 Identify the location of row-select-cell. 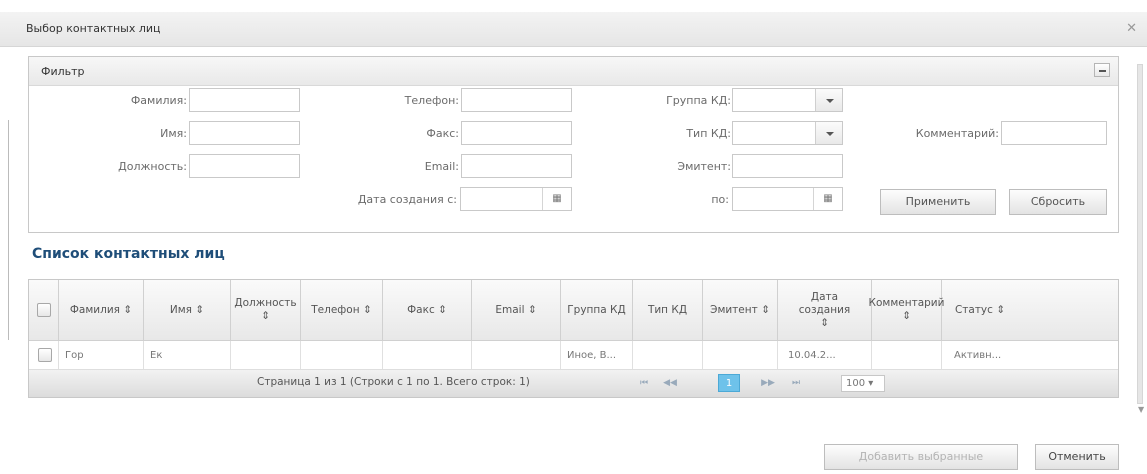
(44, 355).